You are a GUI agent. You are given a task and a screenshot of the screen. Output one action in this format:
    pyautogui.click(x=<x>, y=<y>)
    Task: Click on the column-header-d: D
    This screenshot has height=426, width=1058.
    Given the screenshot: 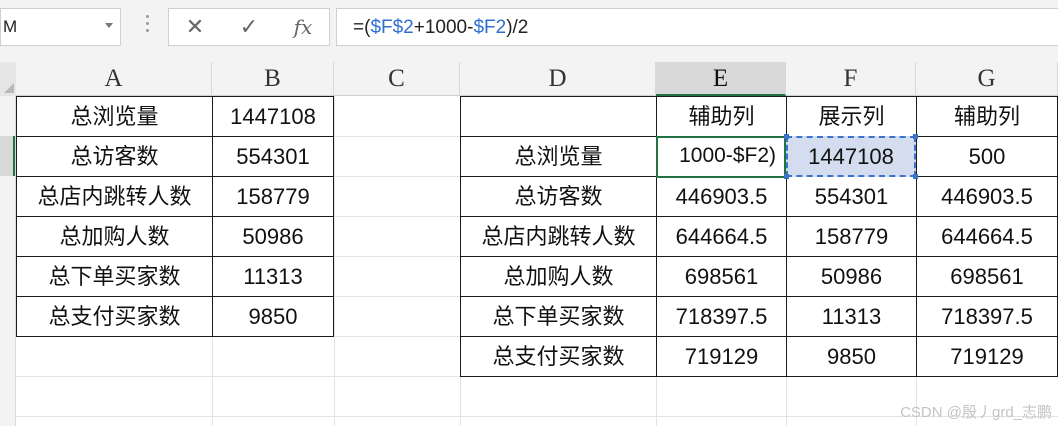 What is the action you would take?
    pyautogui.click(x=558, y=79)
    